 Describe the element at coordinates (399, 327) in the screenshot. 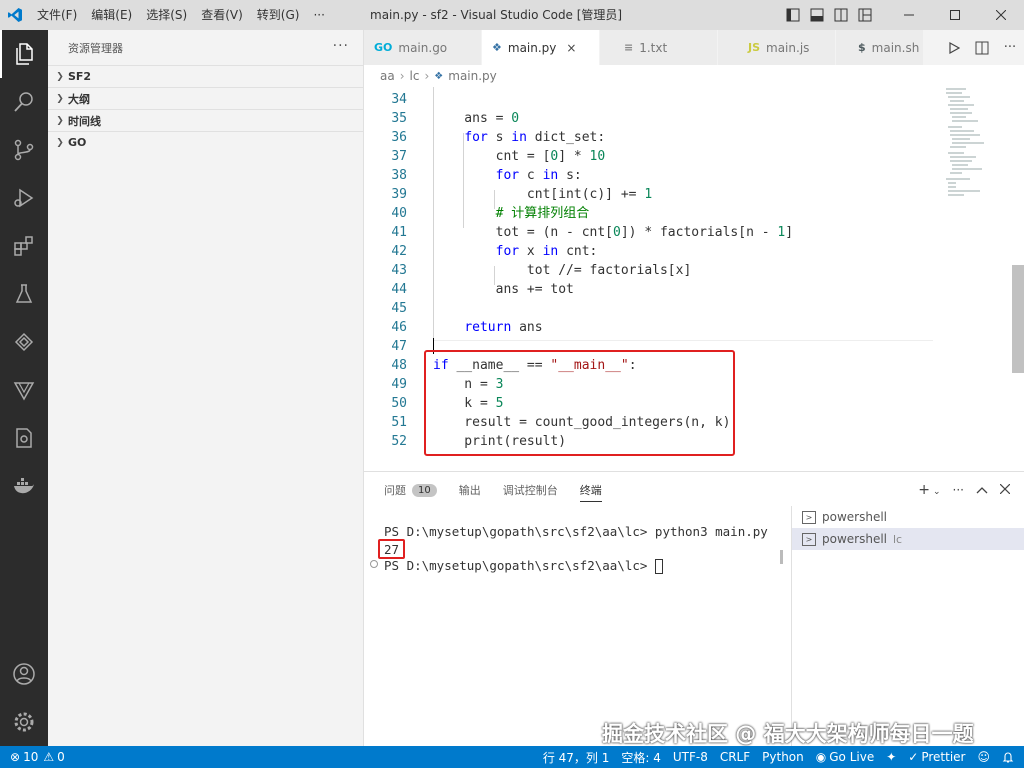

I see `line-number: 46` at that location.